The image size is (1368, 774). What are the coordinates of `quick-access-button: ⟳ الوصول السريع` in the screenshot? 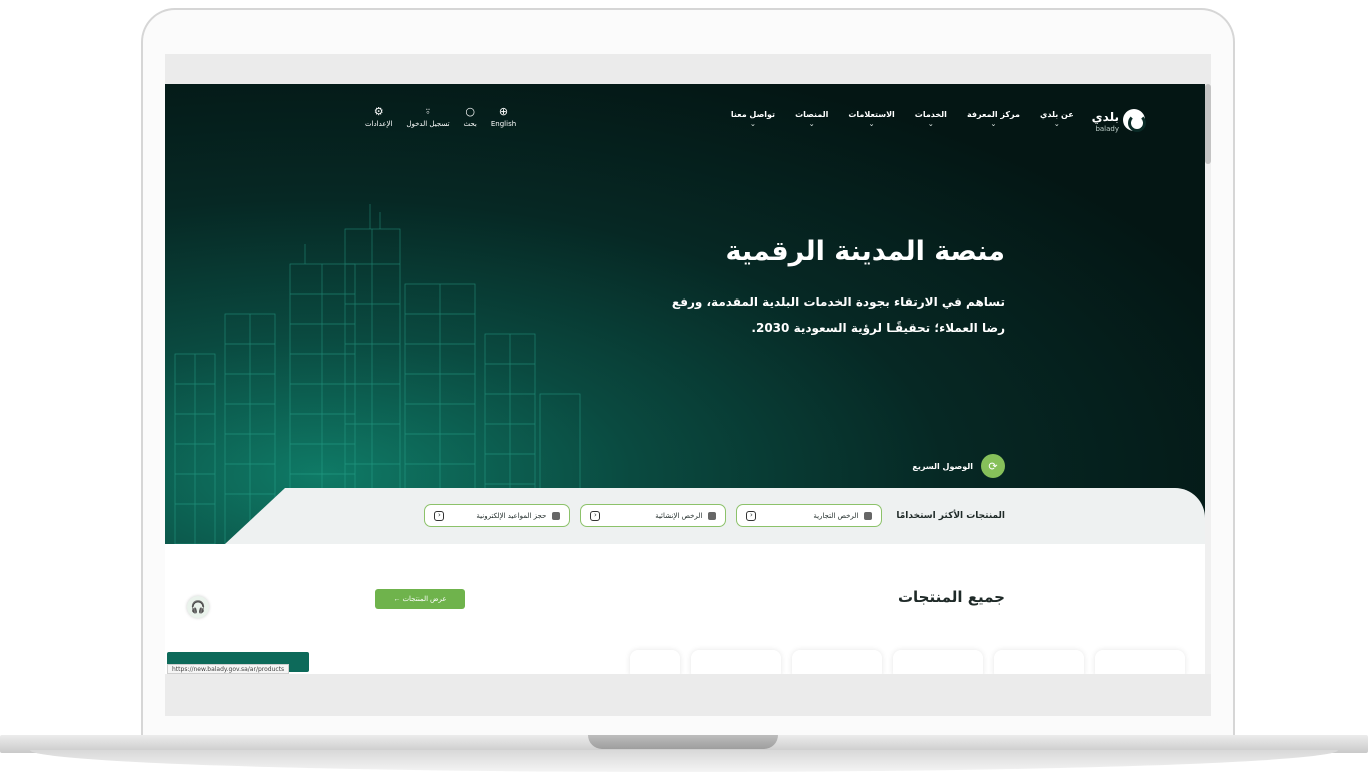 It's located at (958, 466).